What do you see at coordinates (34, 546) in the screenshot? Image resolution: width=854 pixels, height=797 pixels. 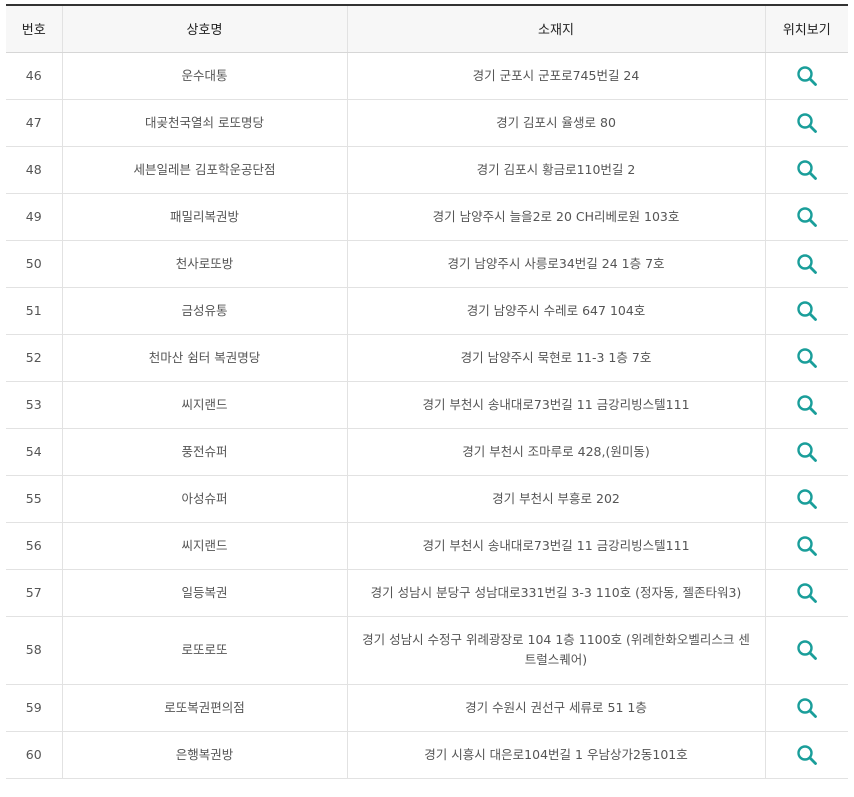 I see `row-number: 56` at bounding box center [34, 546].